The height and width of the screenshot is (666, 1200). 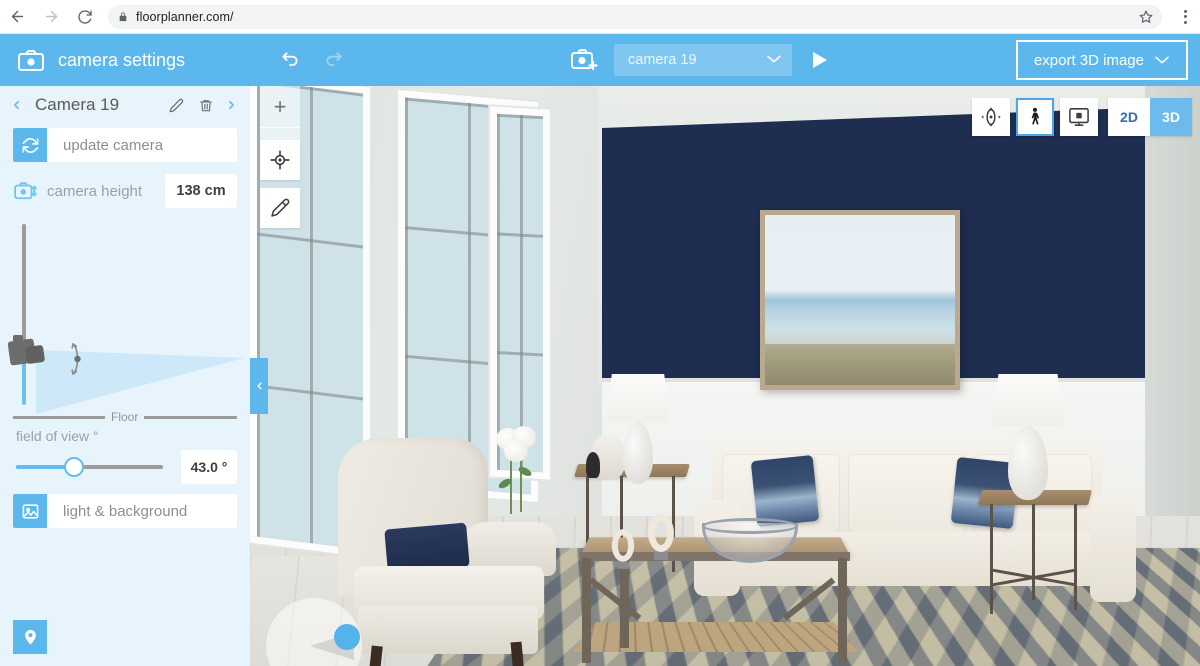 What do you see at coordinates (95, 191) in the screenshot?
I see `camera-height-label: camera height` at bounding box center [95, 191].